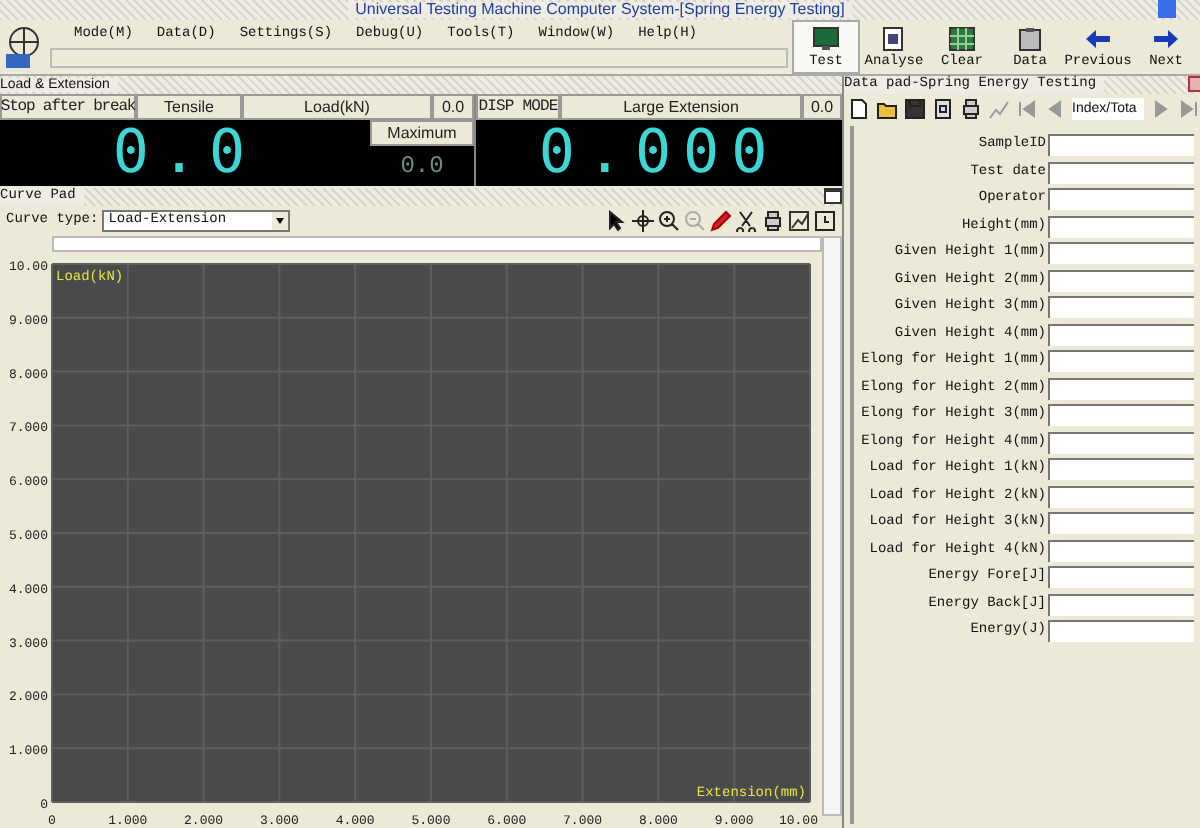  What do you see at coordinates (747, 221) in the screenshot?
I see `scissors-icon` at bounding box center [747, 221].